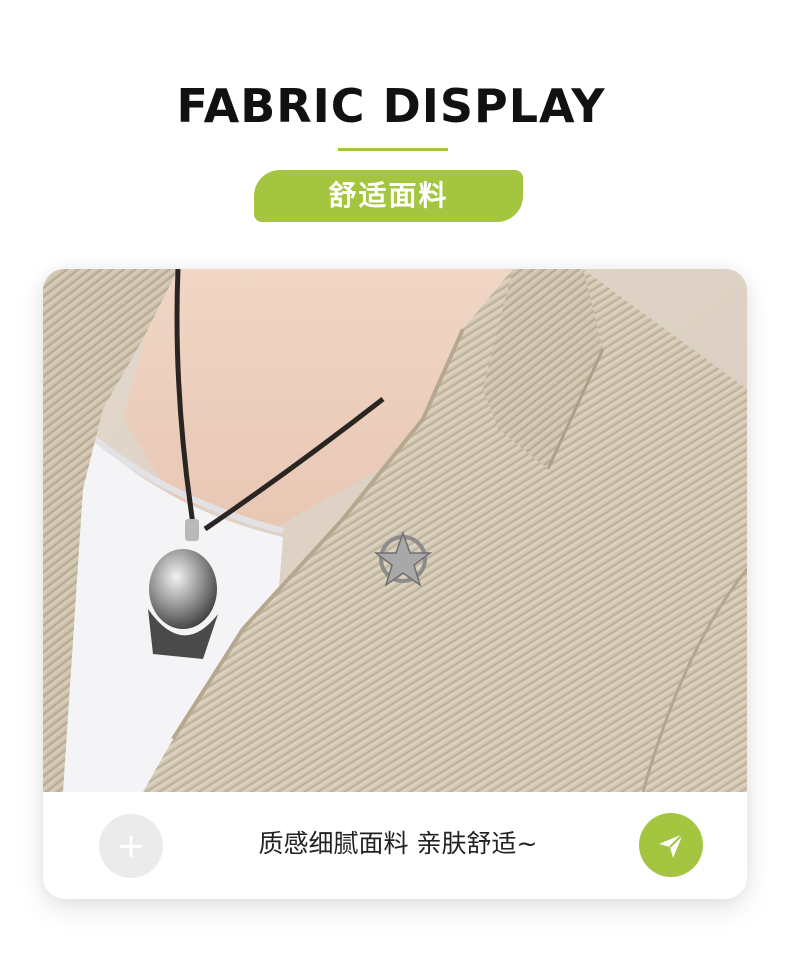 This screenshot has height=979, width=790. I want to click on caption-text: 质感细腻面料 亲肤舒适~, so click(398, 843).